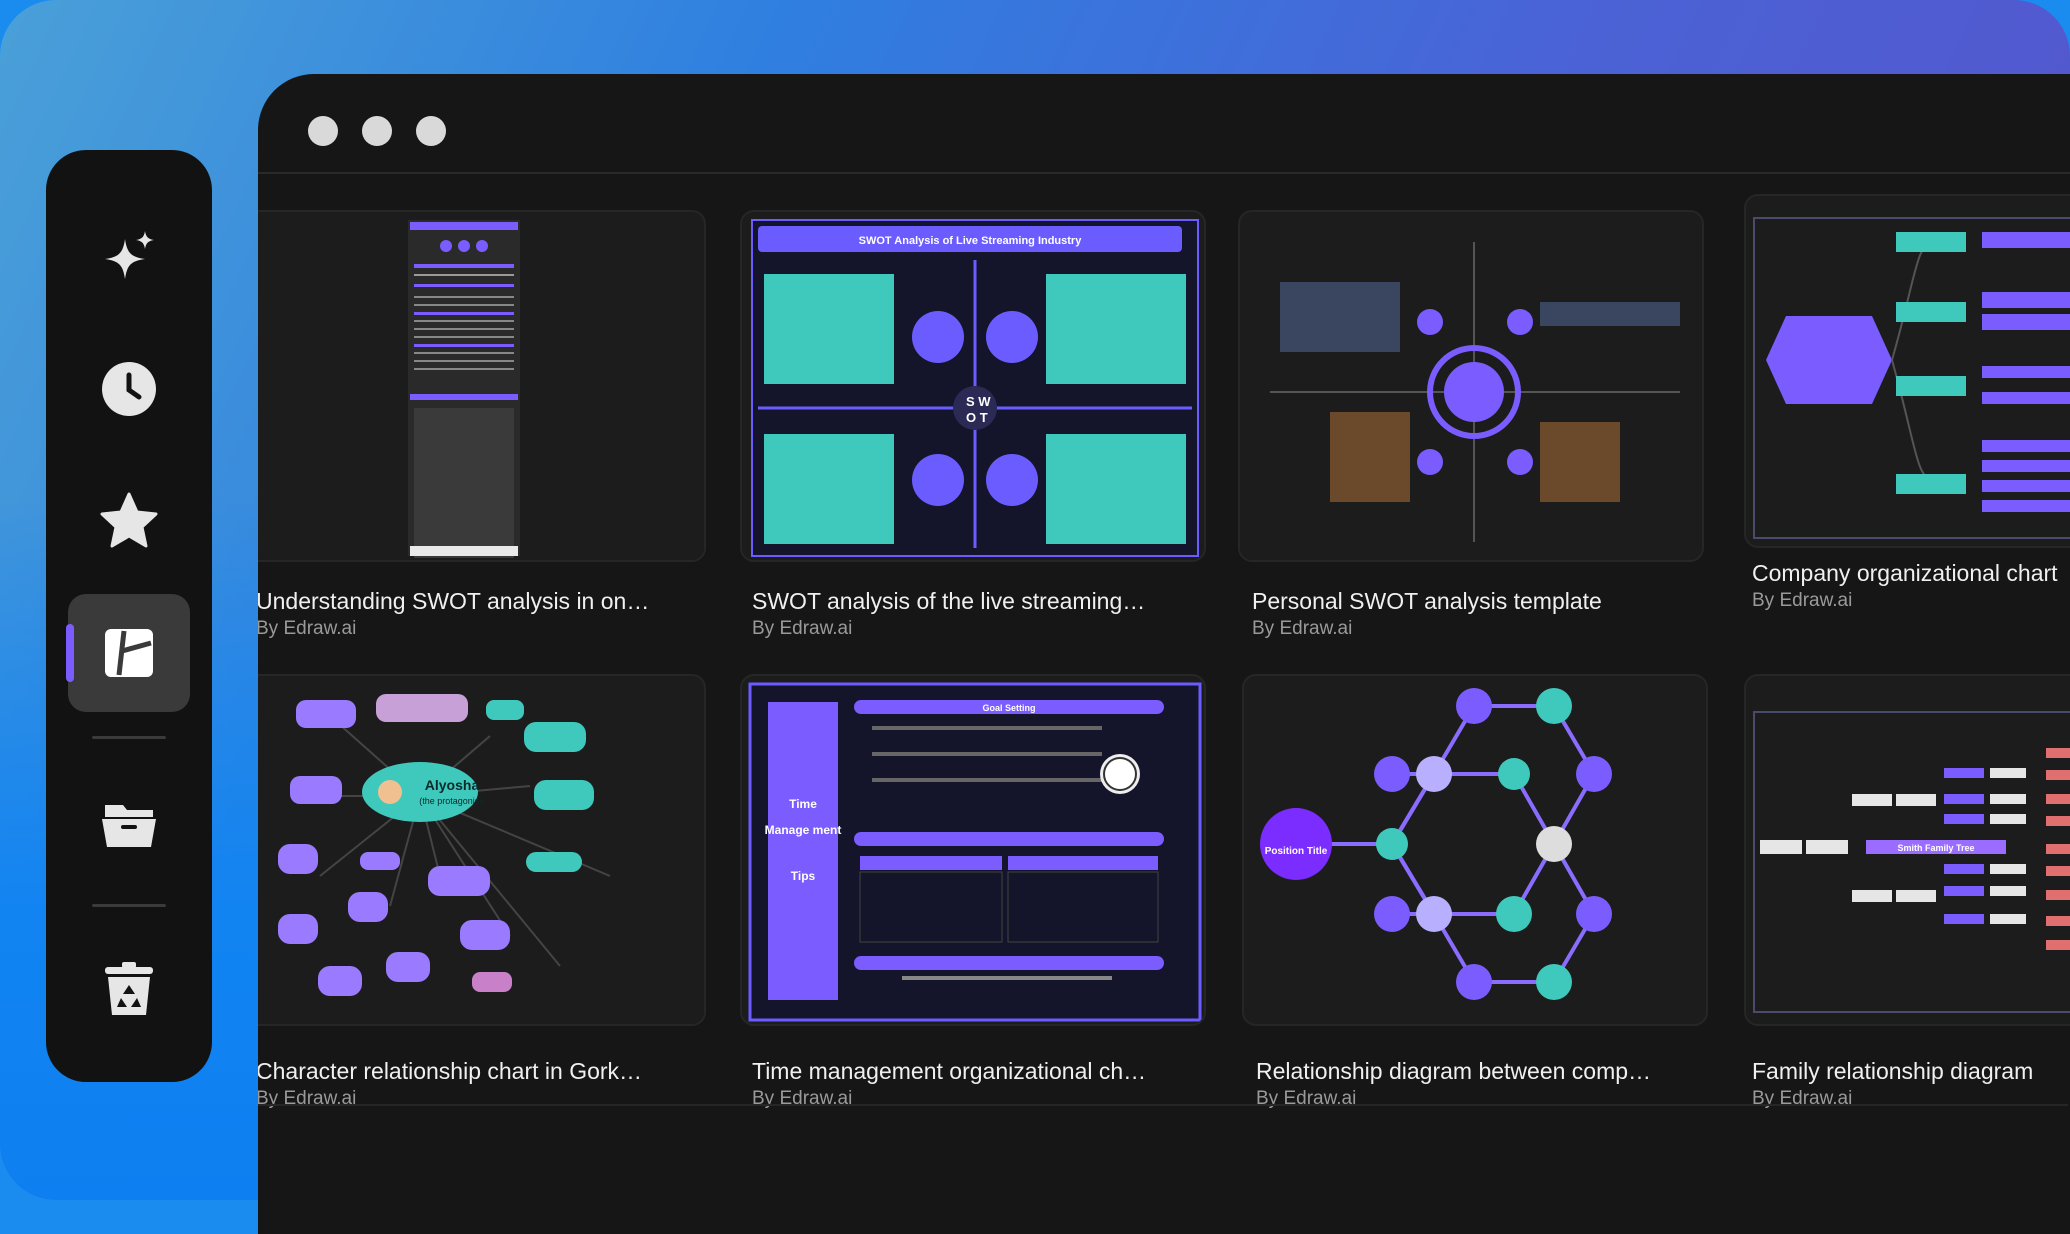 The width and height of the screenshot is (2070, 1234). What do you see at coordinates (977, 417) in the screenshot?
I see `svg-text: O T` at bounding box center [977, 417].